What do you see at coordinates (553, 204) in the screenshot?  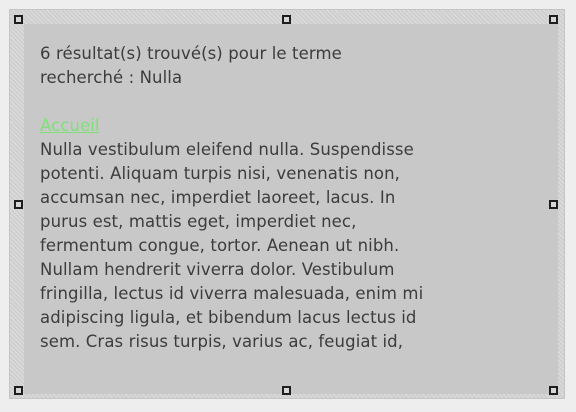 I see `resize-handle-middle-right` at bounding box center [553, 204].